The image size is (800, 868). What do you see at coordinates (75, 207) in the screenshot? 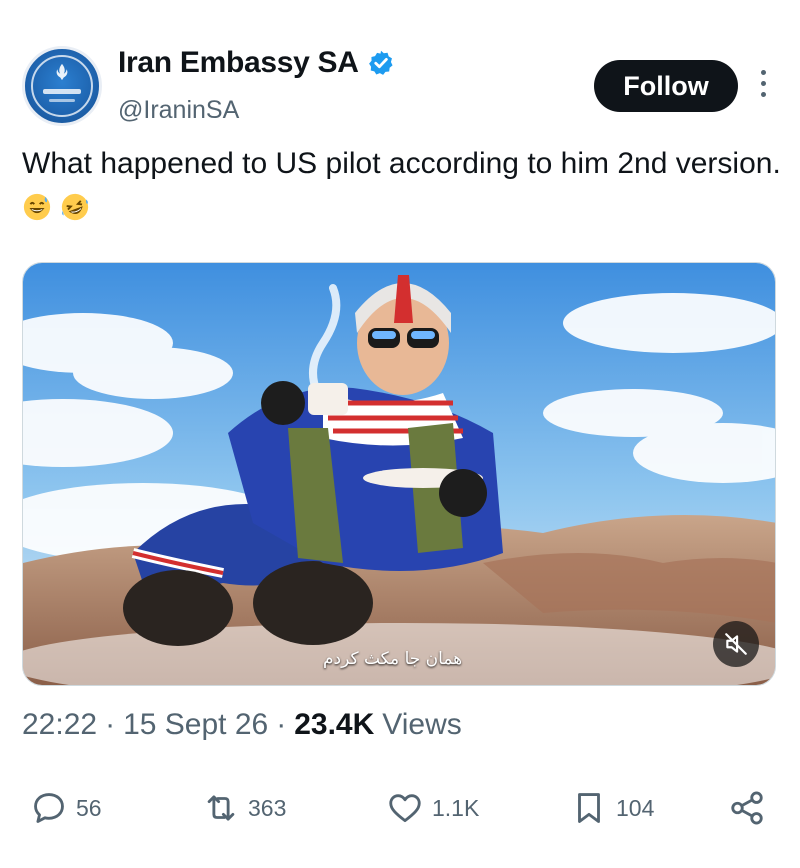
I see `rolling-laughing-emoji` at bounding box center [75, 207].